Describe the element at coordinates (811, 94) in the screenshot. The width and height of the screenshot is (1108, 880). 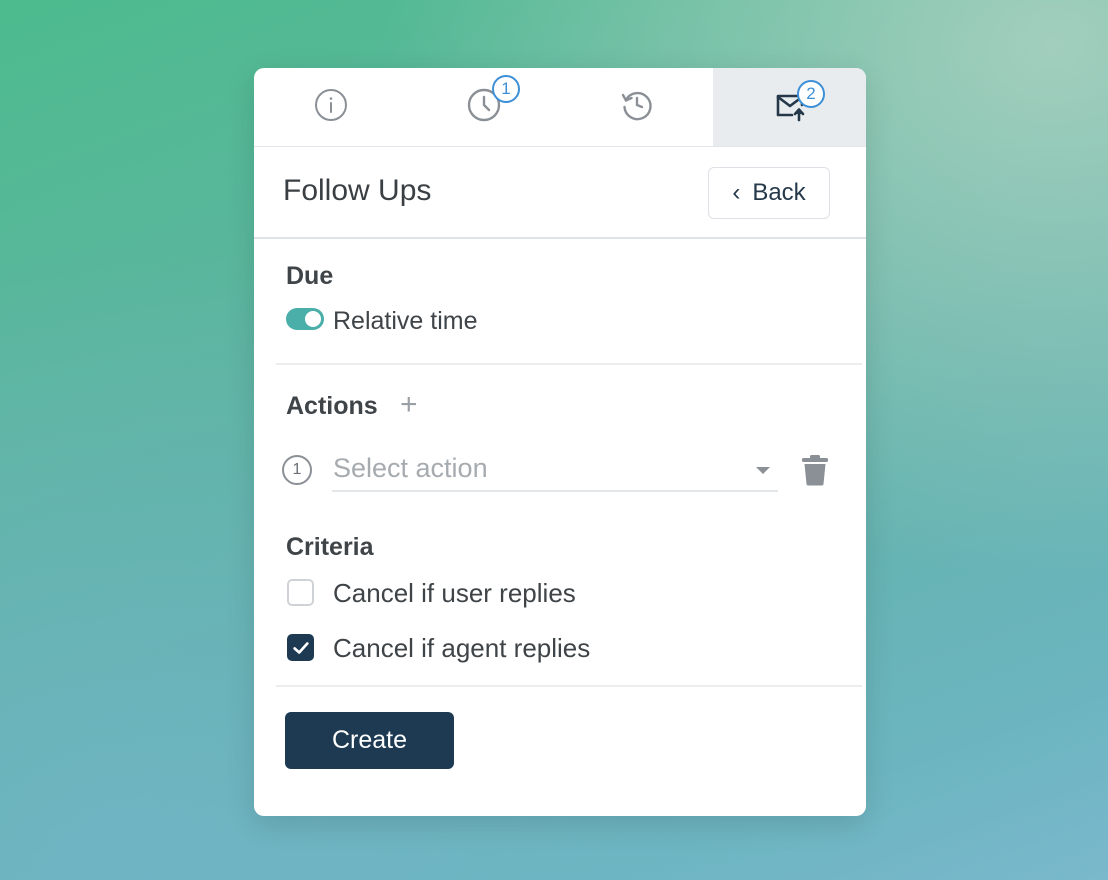
I see `tab-badge: 2` at that location.